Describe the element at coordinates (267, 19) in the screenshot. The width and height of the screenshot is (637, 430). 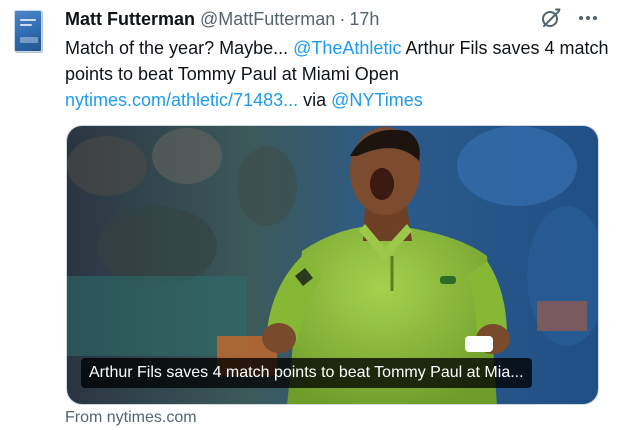
I see `author-handle: @MattFutterman` at that location.